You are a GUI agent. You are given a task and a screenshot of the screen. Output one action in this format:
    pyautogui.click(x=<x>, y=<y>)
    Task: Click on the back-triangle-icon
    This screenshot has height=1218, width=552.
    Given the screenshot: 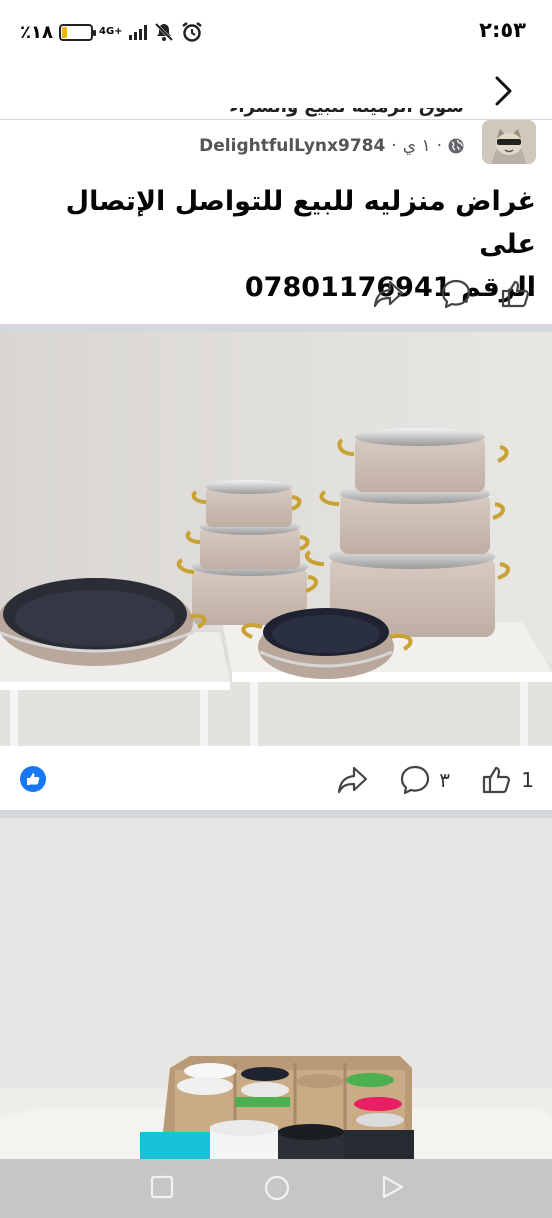 What is the action you would take?
    pyautogui.click(x=392, y=1187)
    